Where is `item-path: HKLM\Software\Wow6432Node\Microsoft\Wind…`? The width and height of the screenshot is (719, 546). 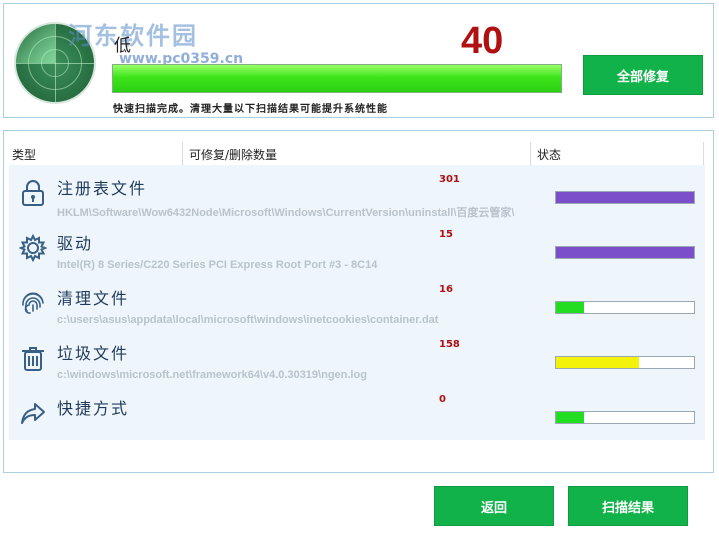 item-path: HKLM\Software\Wow6432Node\Microsoft\Wind… is located at coordinates (286, 213).